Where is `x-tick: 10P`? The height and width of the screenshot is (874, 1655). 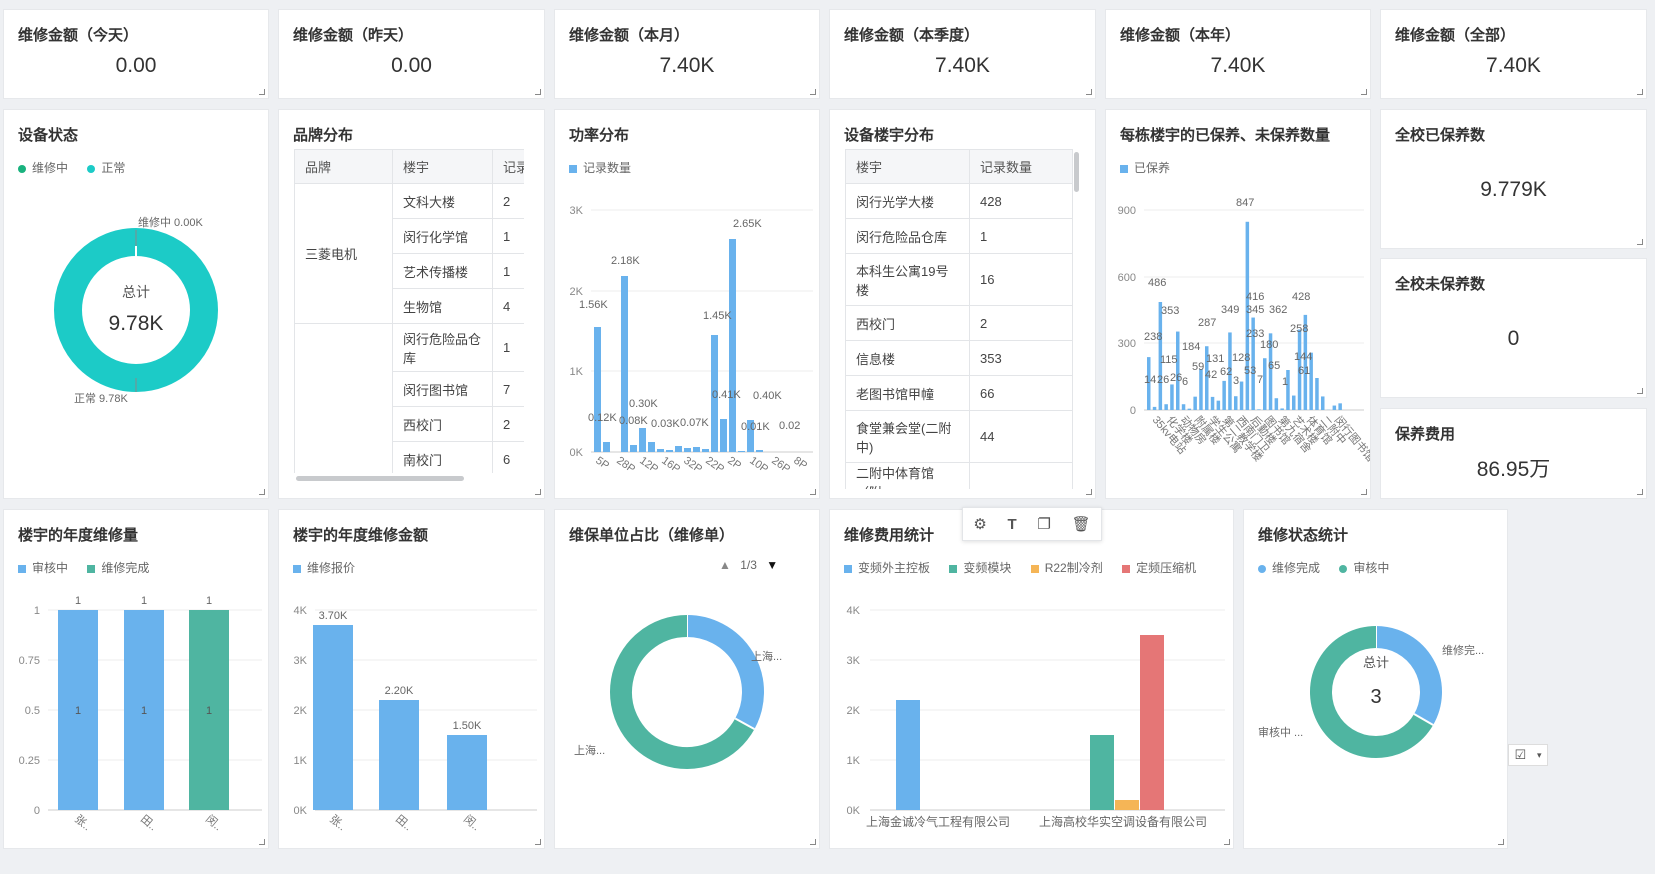 x-tick: 10P is located at coordinates (758, 465).